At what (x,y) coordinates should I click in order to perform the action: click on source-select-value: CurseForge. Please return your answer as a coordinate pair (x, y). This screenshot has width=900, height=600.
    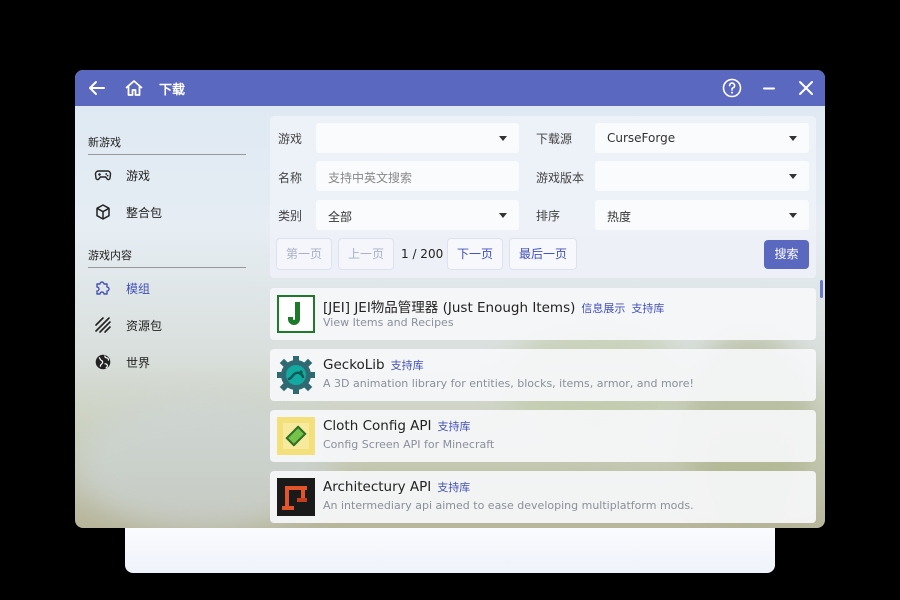
    Looking at the image, I should click on (641, 138).